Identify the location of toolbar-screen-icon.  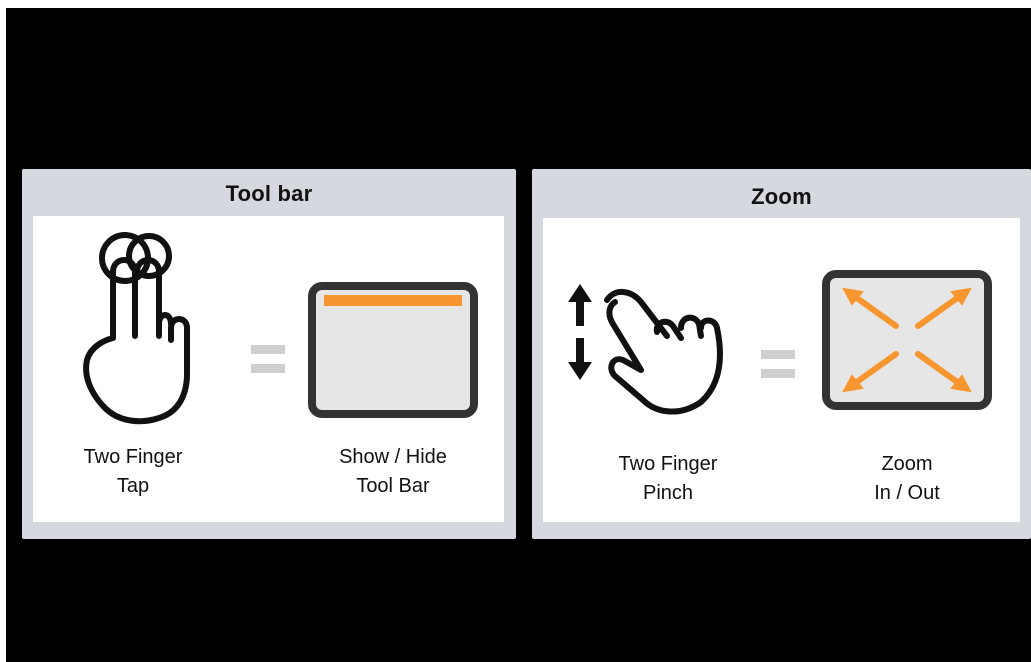
(393, 350).